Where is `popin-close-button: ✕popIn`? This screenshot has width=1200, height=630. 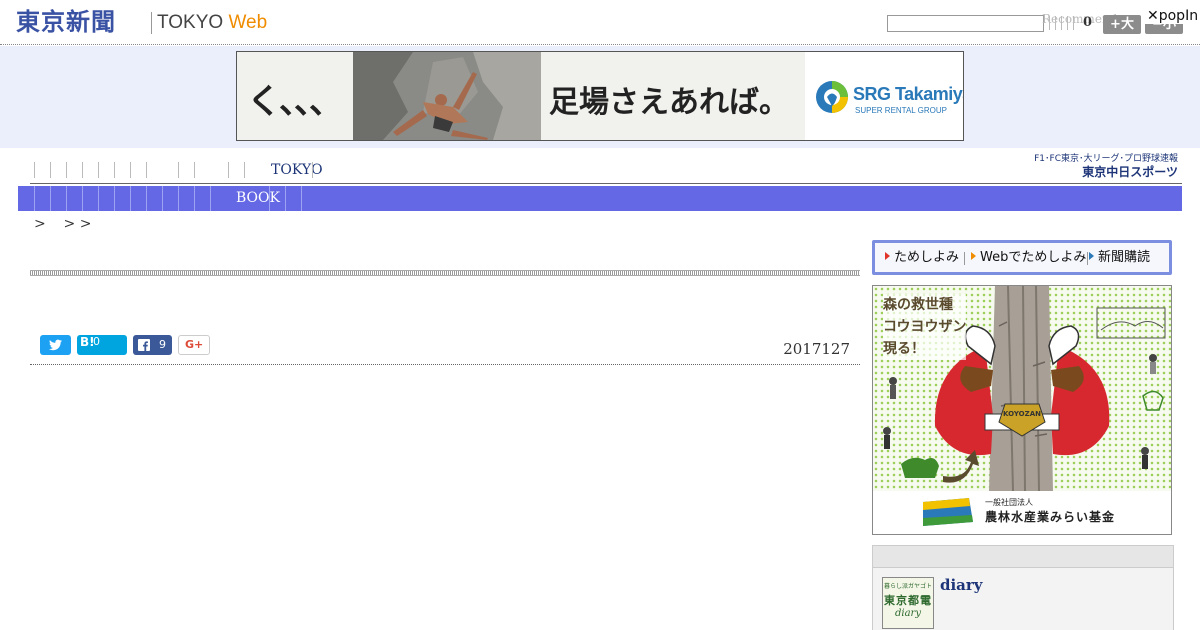 popin-close-button: ✕popIn is located at coordinates (1172, 16).